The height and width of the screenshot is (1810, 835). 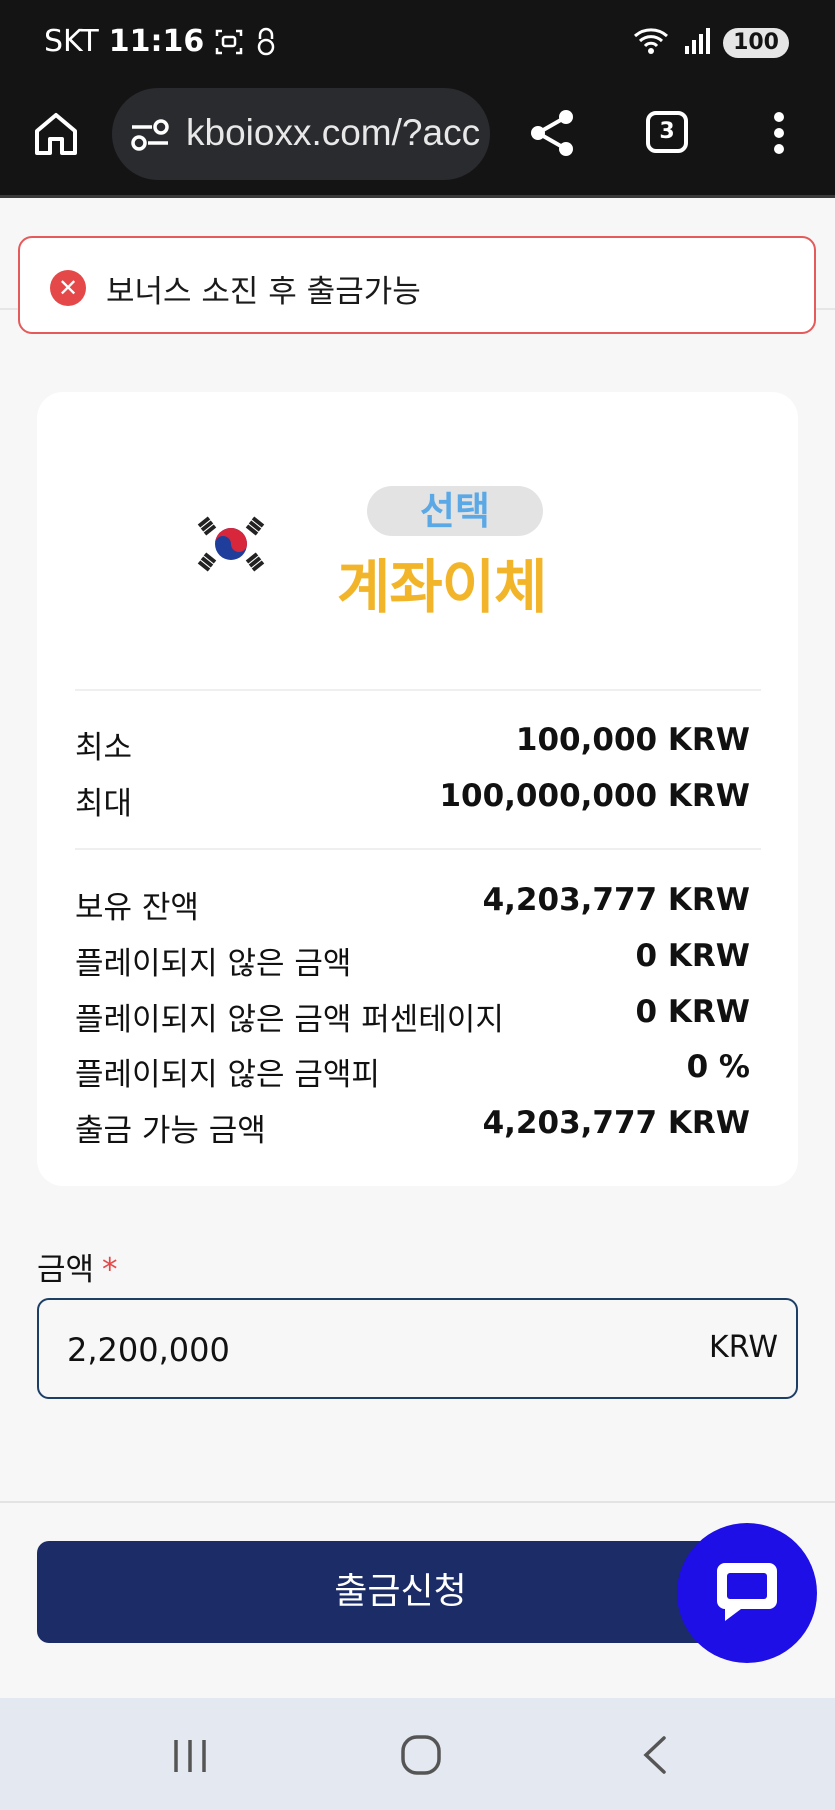 I want to click on method-title: 계좌이체, so click(x=442, y=587).